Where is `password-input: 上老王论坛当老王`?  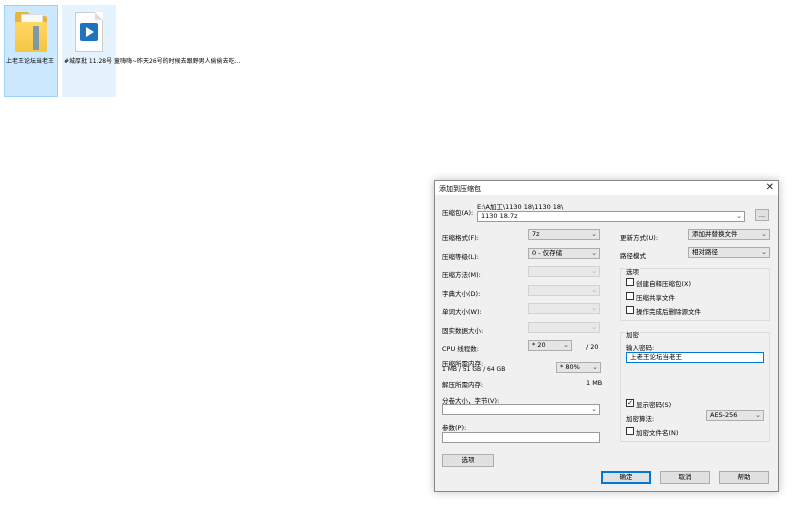
password-input: 上老王论坛当老王 is located at coordinates (695, 357).